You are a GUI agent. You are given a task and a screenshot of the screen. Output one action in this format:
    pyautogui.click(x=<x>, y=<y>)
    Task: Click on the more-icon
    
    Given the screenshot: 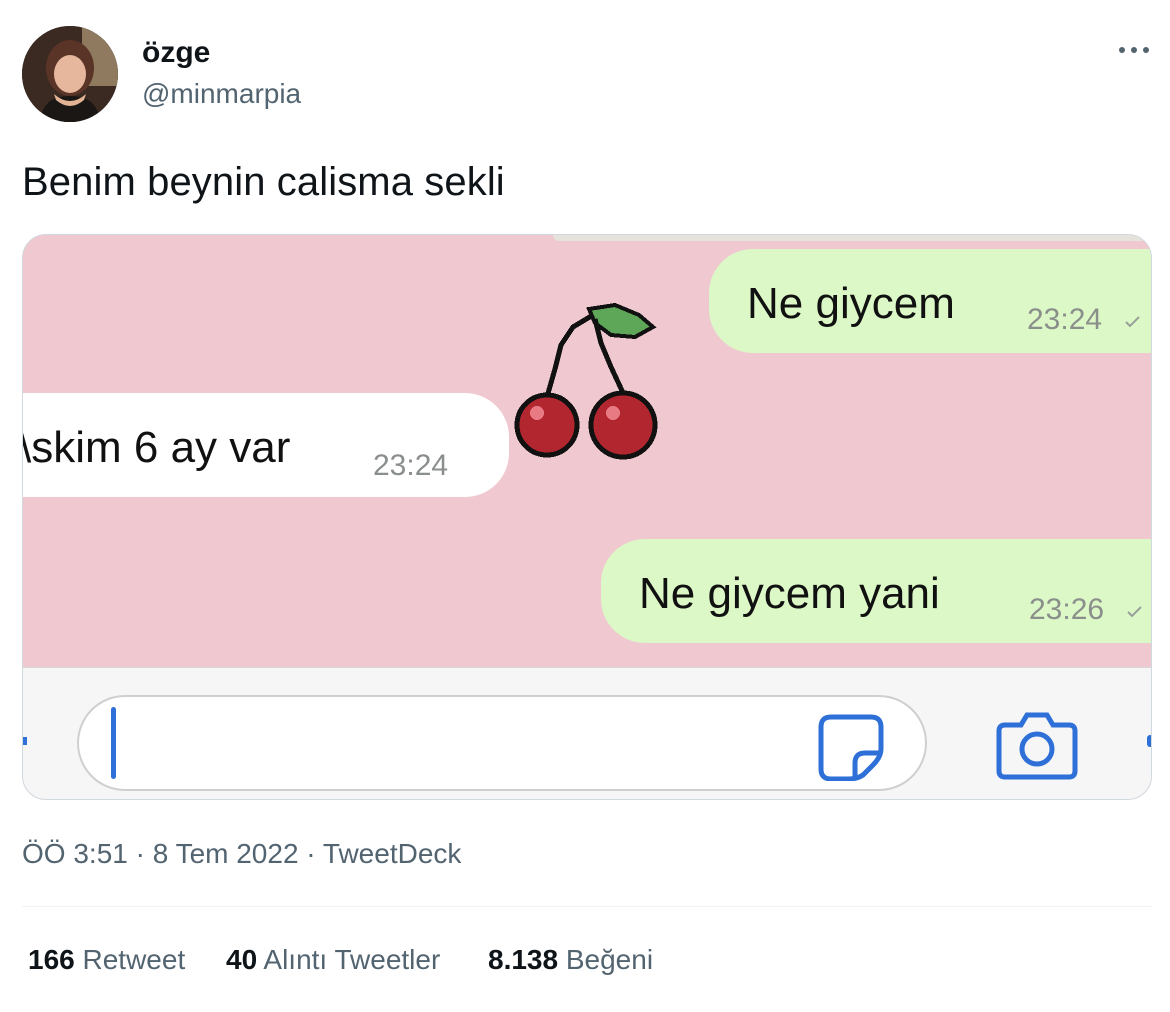 What is the action you would take?
    pyautogui.click(x=1134, y=48)
    